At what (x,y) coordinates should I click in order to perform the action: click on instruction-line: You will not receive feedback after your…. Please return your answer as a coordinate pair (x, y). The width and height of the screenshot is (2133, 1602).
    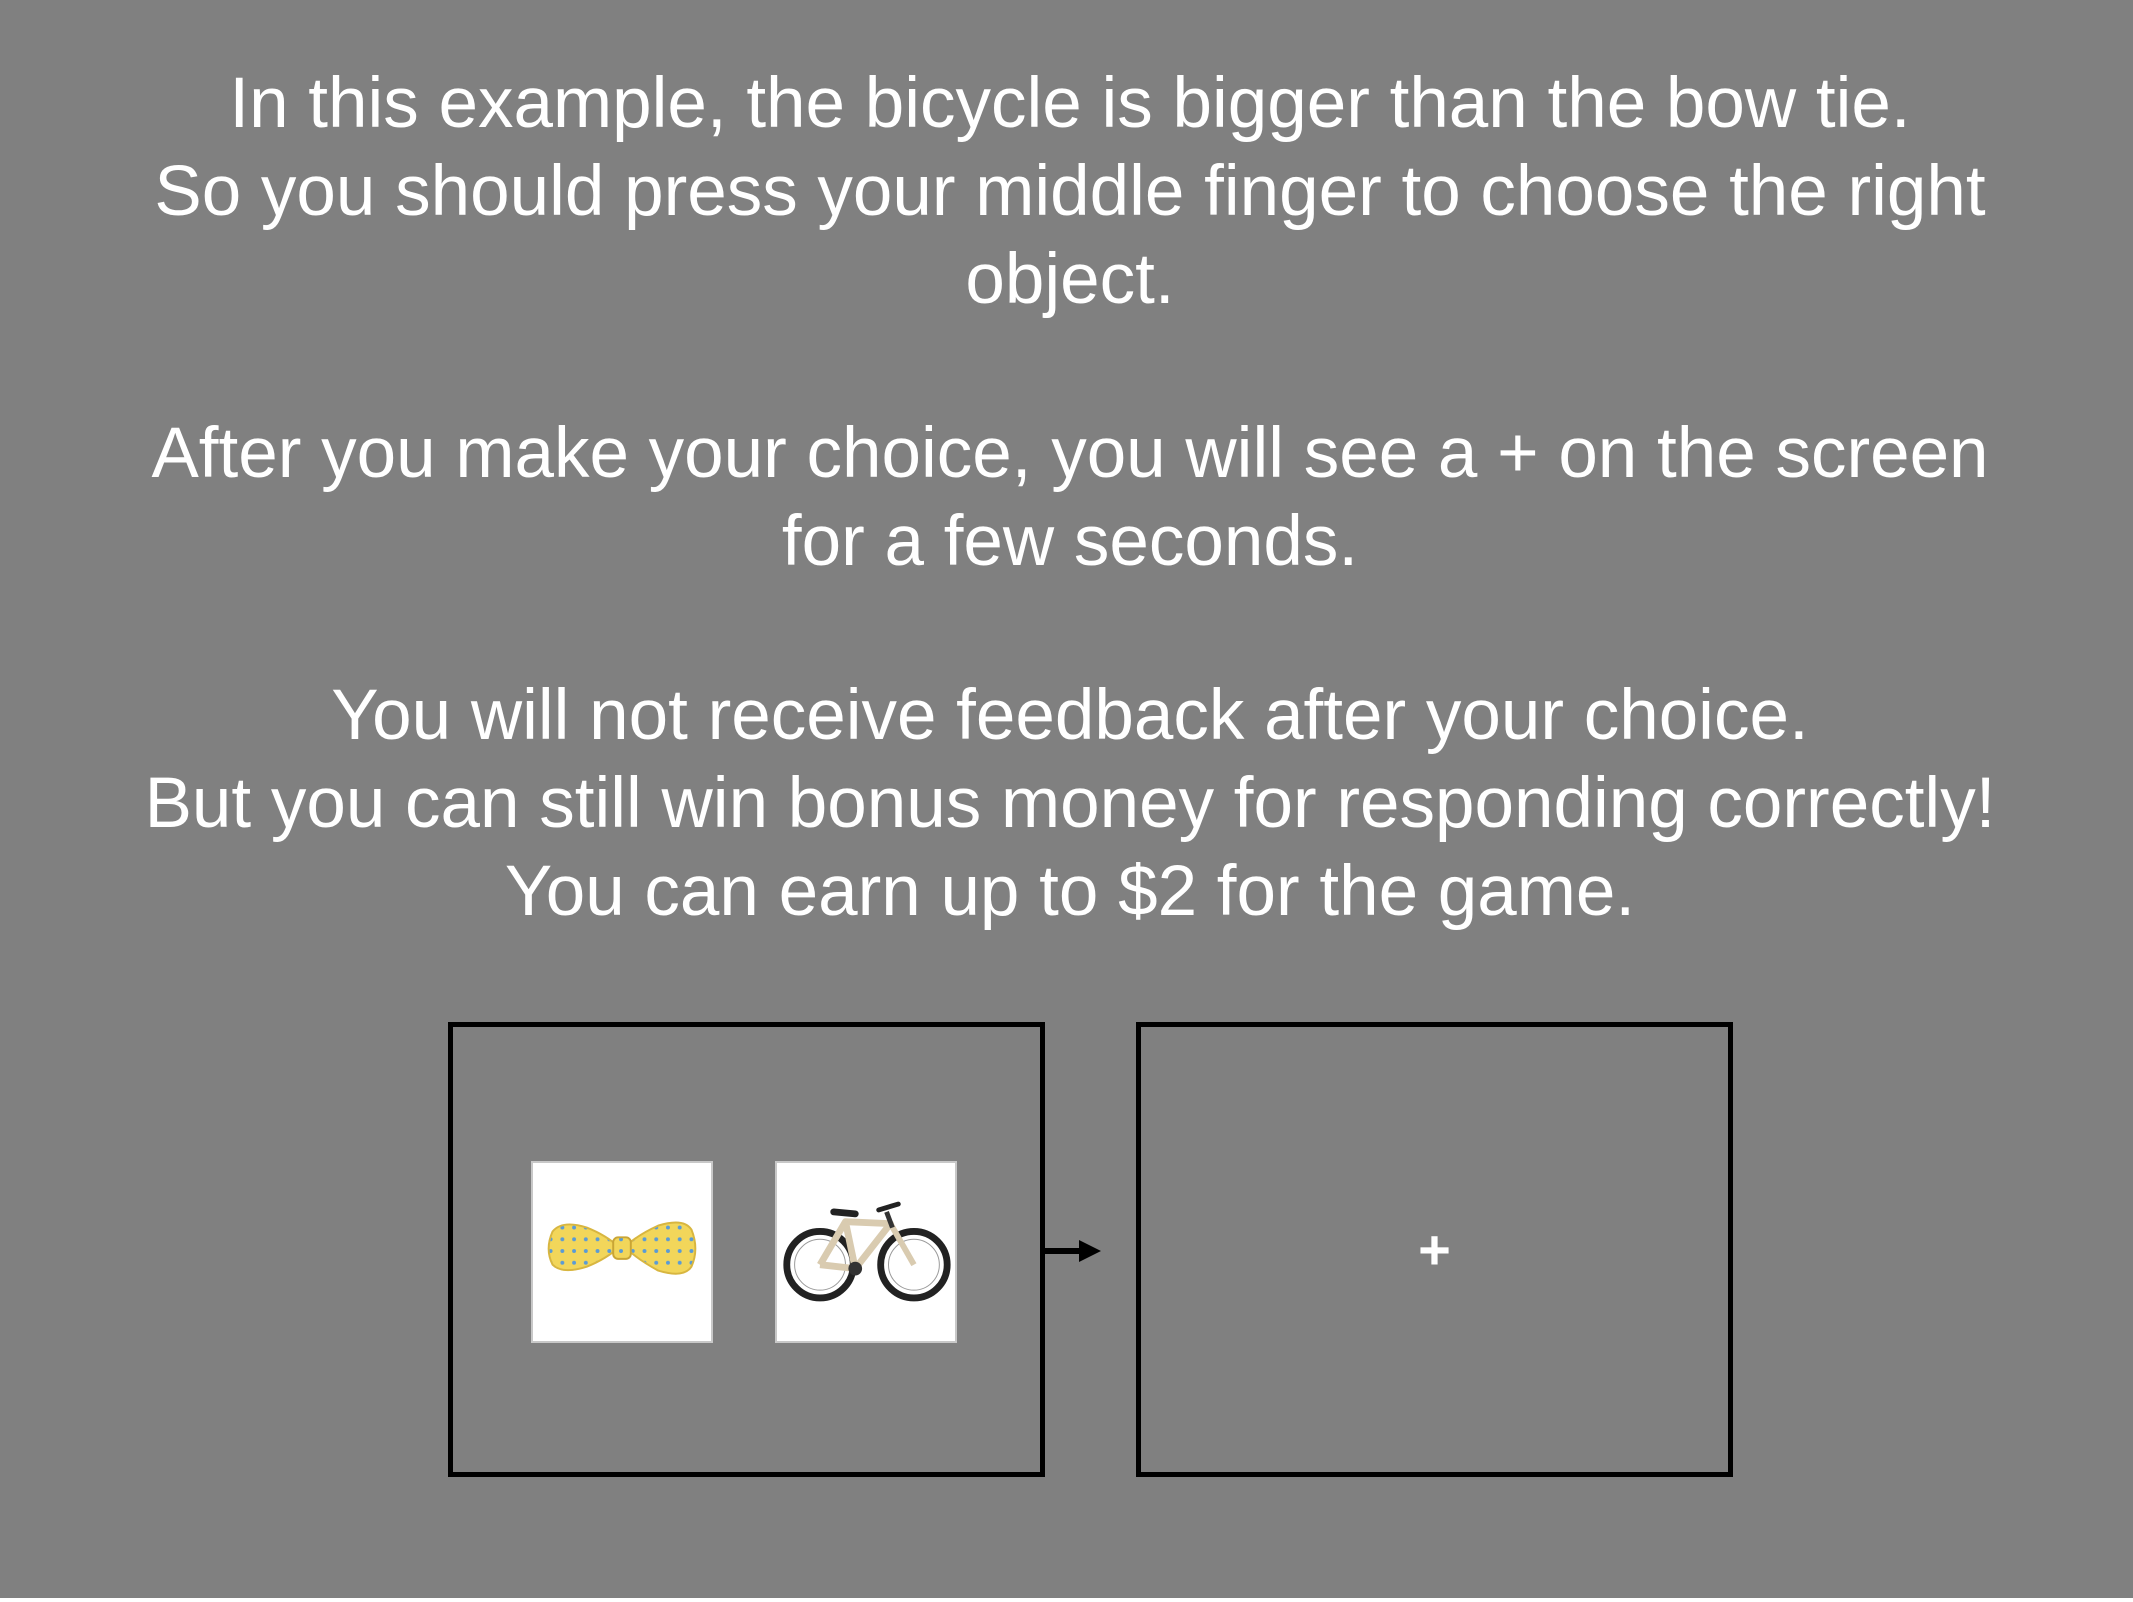
    Looking at the image, I should click on (1070, 715).